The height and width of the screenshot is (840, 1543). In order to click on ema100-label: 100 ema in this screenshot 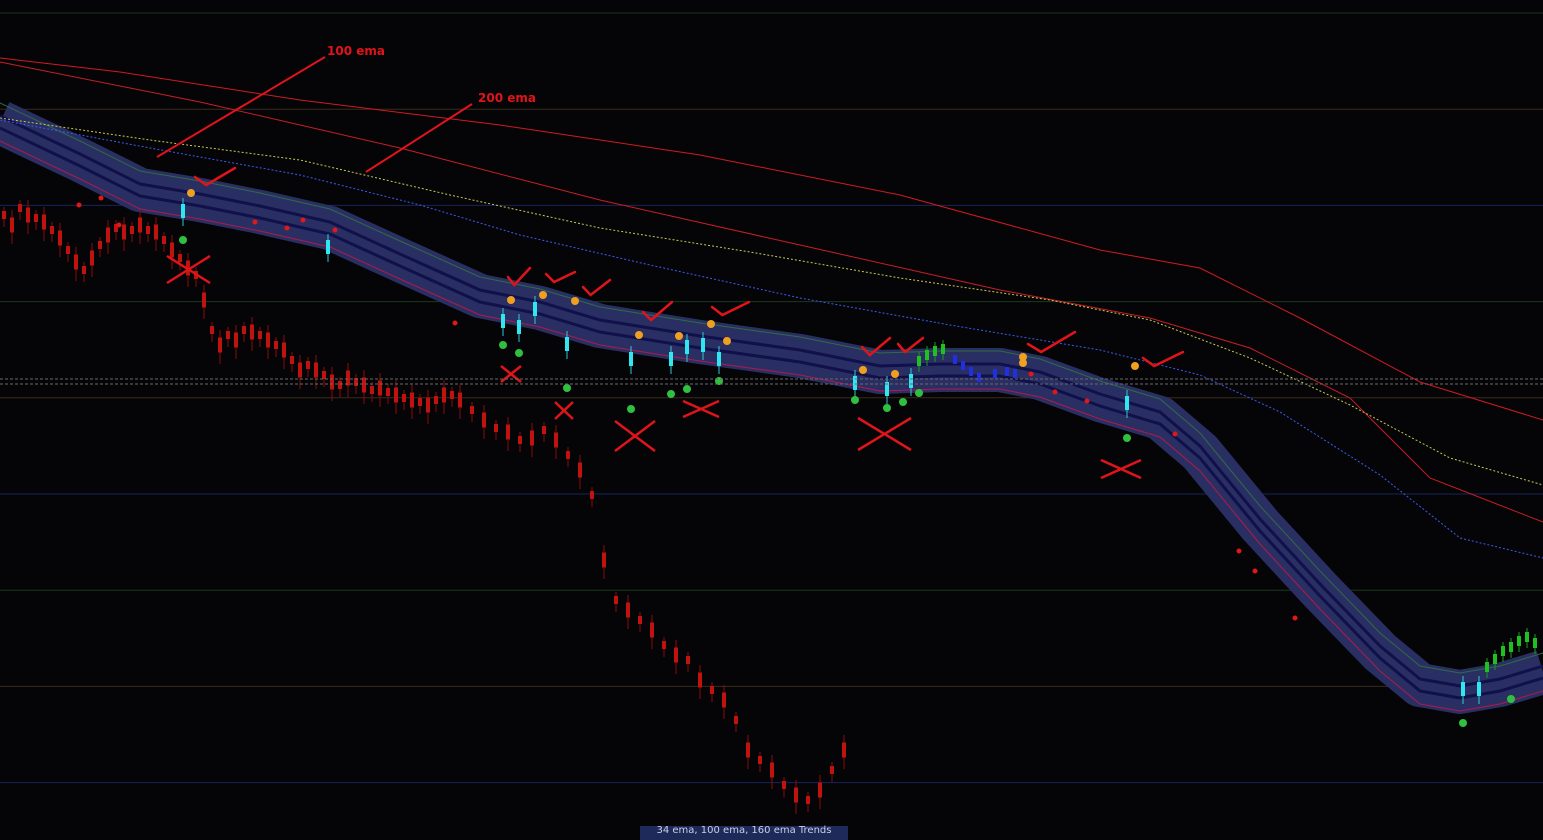, I will do `click(356, 51)`.